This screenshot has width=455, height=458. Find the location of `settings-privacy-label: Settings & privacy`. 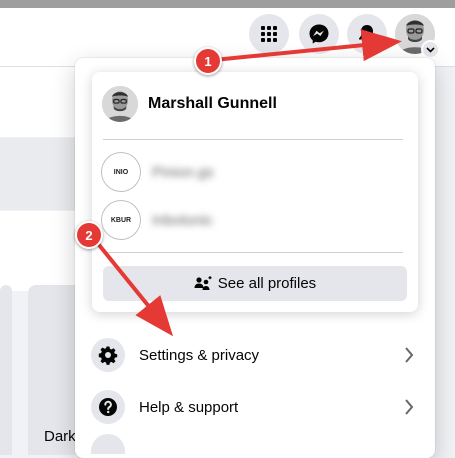

settings-privacy-label: Settings & privacy is located at coordinates (199, 355).